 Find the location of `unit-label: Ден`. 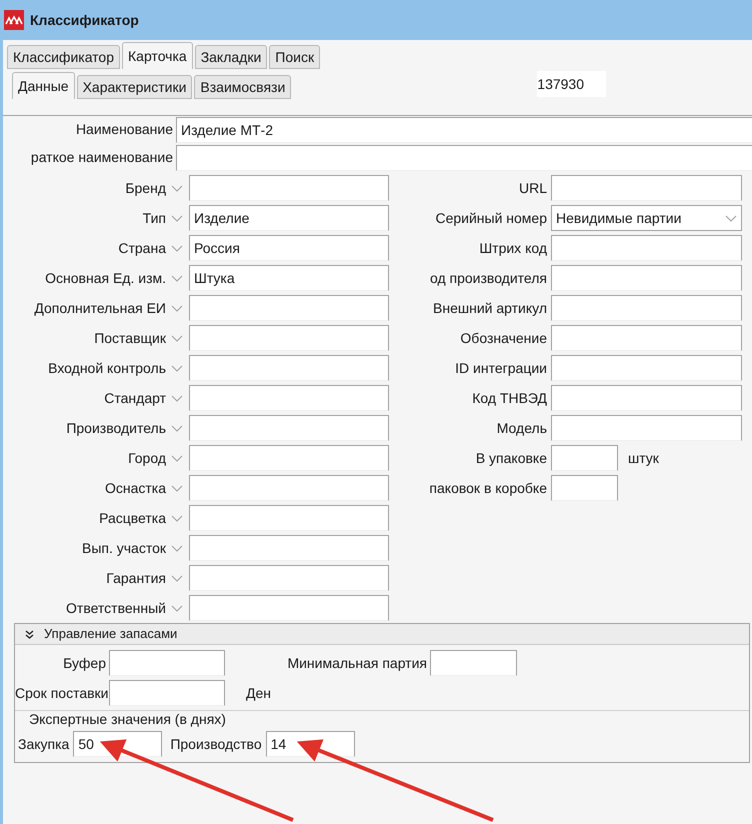

unit-label: Ден is located at coordinates (258, 693).